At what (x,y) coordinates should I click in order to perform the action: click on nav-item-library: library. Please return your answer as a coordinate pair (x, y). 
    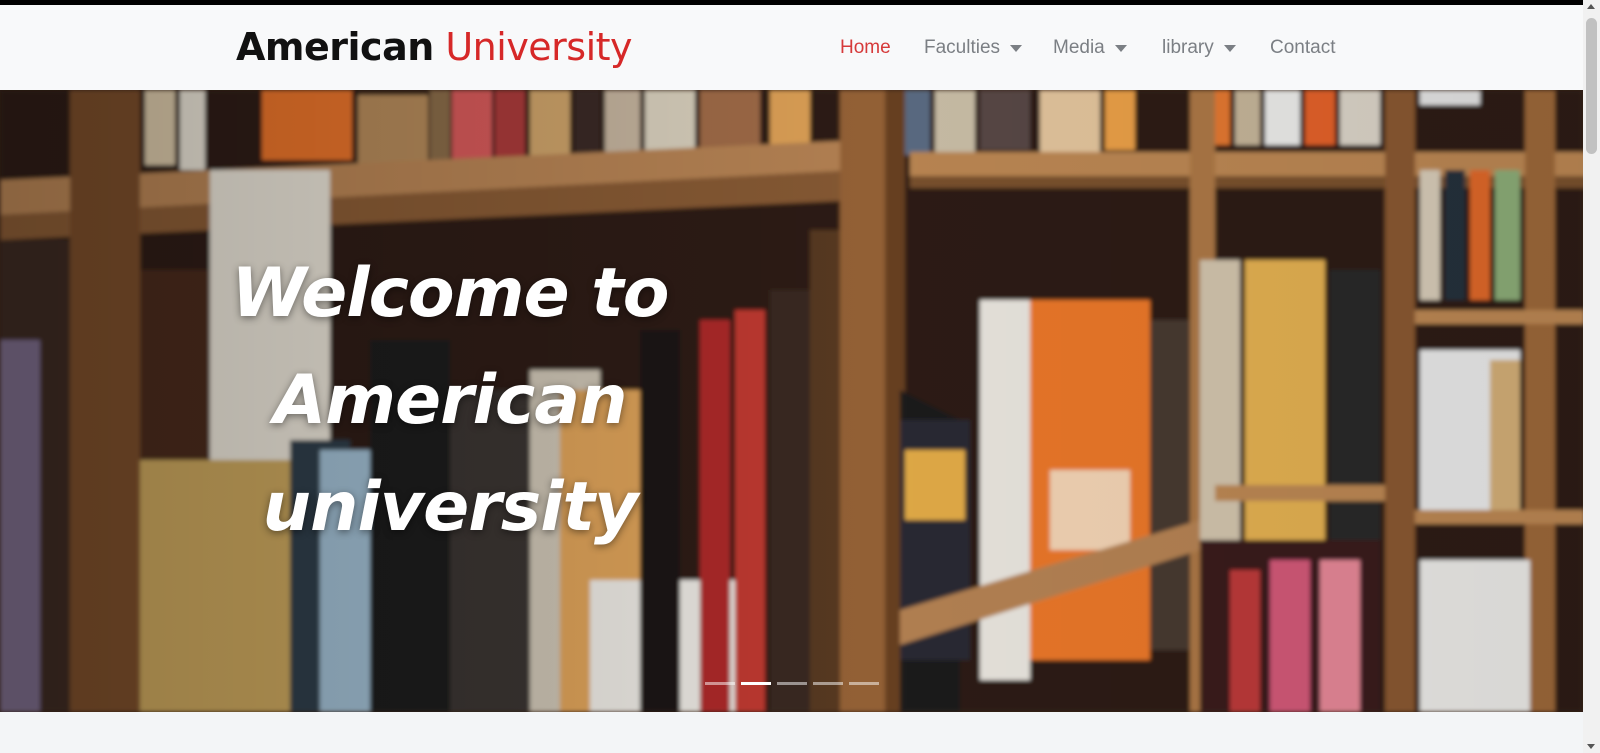
    Looking at the image, I should click on (1199, 48).